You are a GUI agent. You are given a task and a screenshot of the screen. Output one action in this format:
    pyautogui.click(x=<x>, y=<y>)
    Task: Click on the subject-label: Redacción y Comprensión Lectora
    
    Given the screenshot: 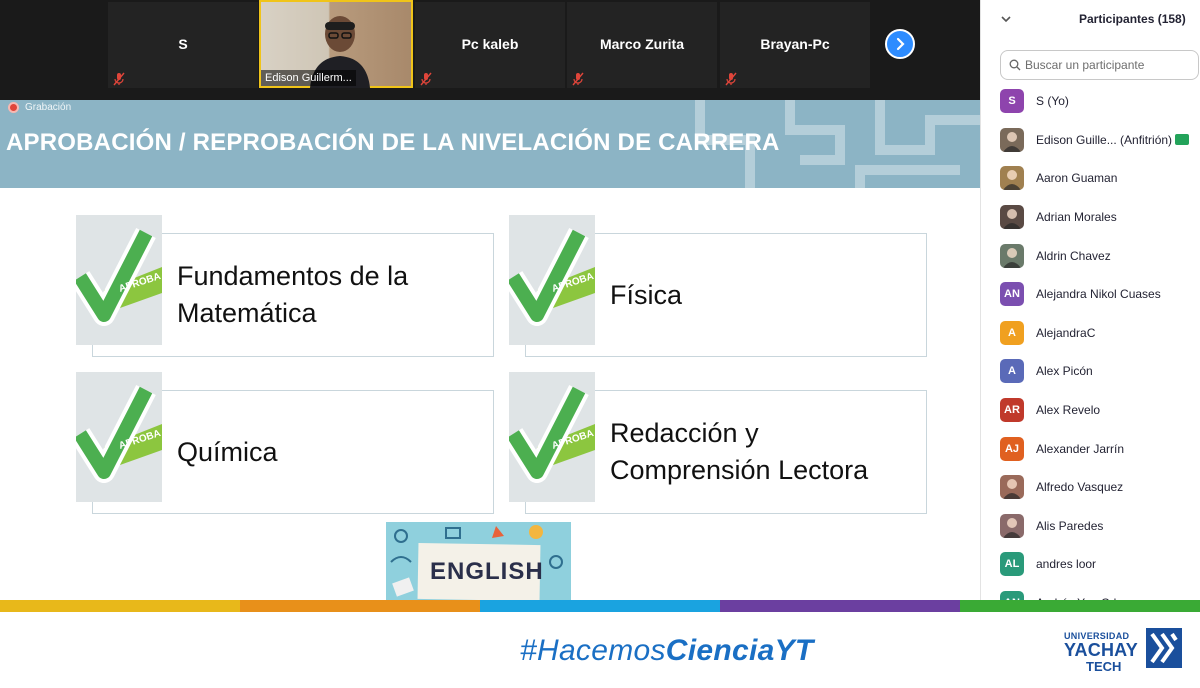 What is the action you would take?
    pyautogui.click(x=739, y=451)
    